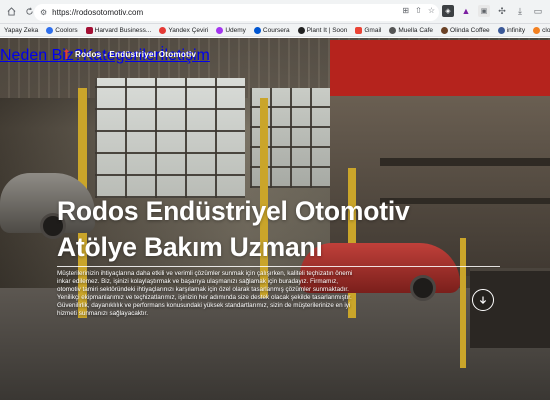  What do you see at coordinates (493, 11) in the screenshot?
I see `extensions-bar: ◈ ▲ ▣ ✣ ⤓ ▭` at bounding box center [493, 11].